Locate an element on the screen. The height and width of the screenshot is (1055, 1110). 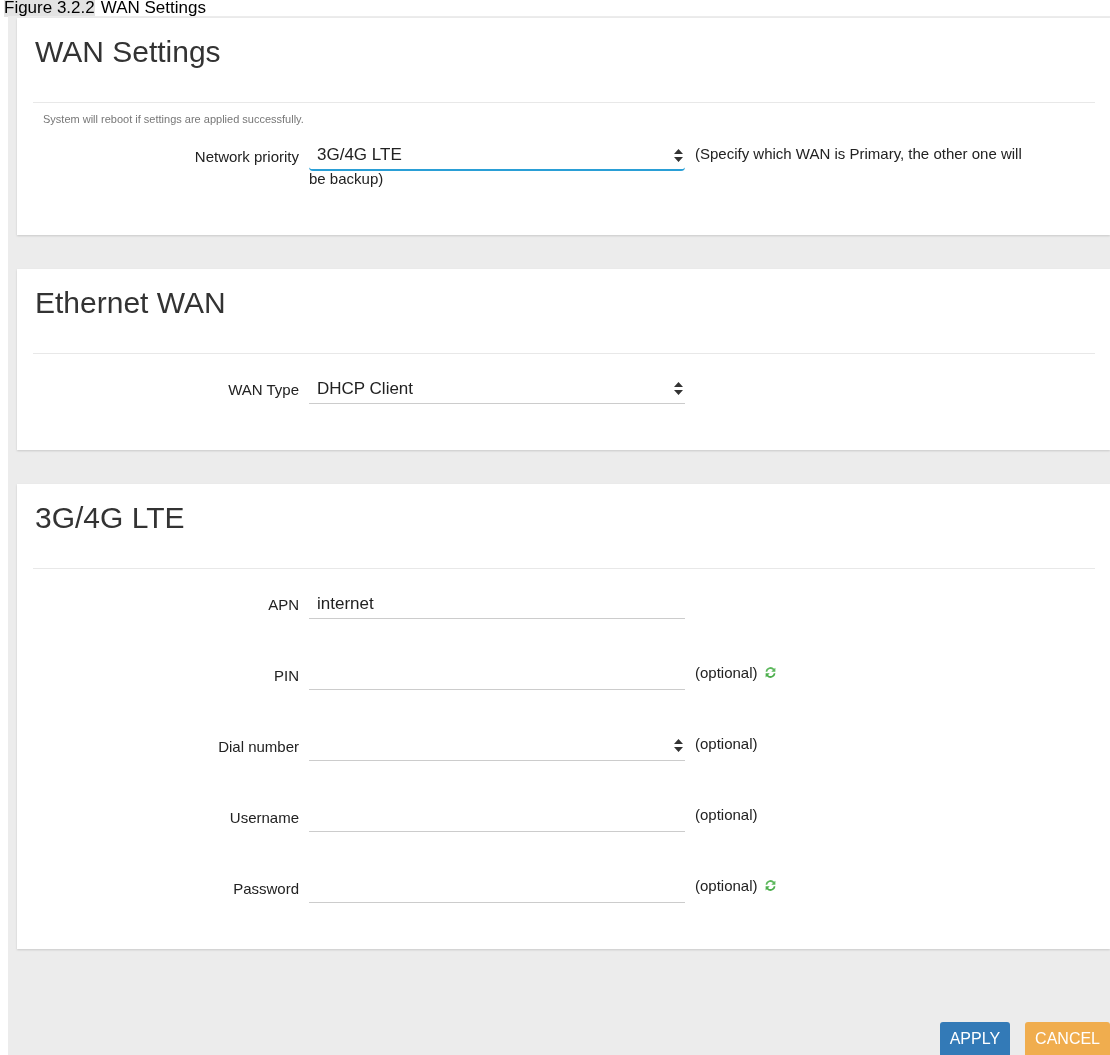
select-field: DHCP Client is located at coordinates (497, 389).